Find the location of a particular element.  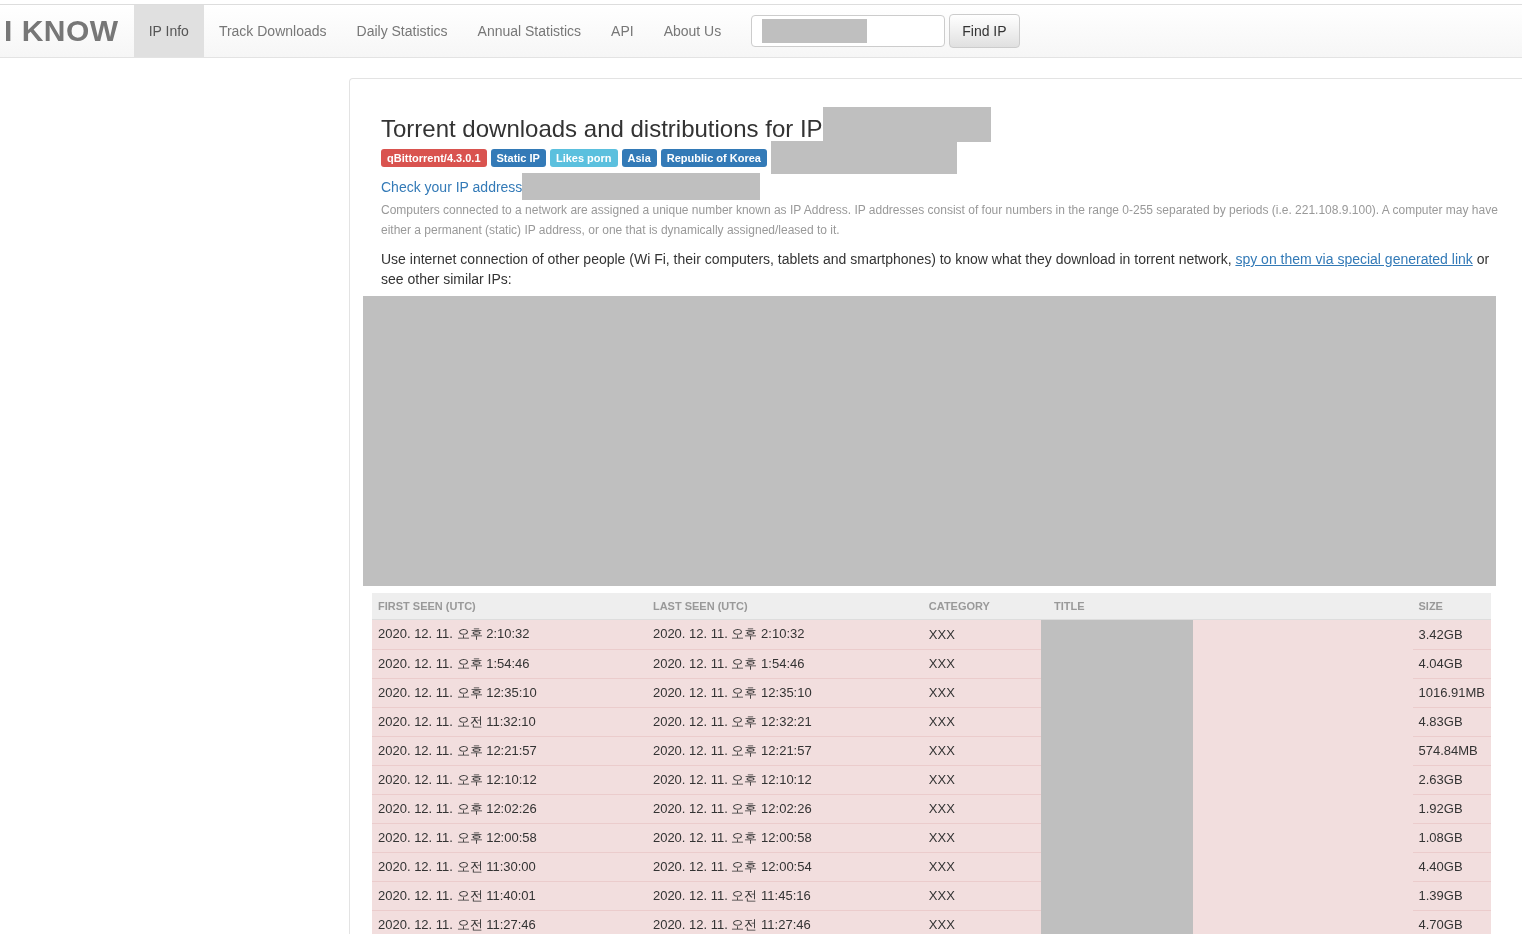

search-field is located at coordinates (848, 31).